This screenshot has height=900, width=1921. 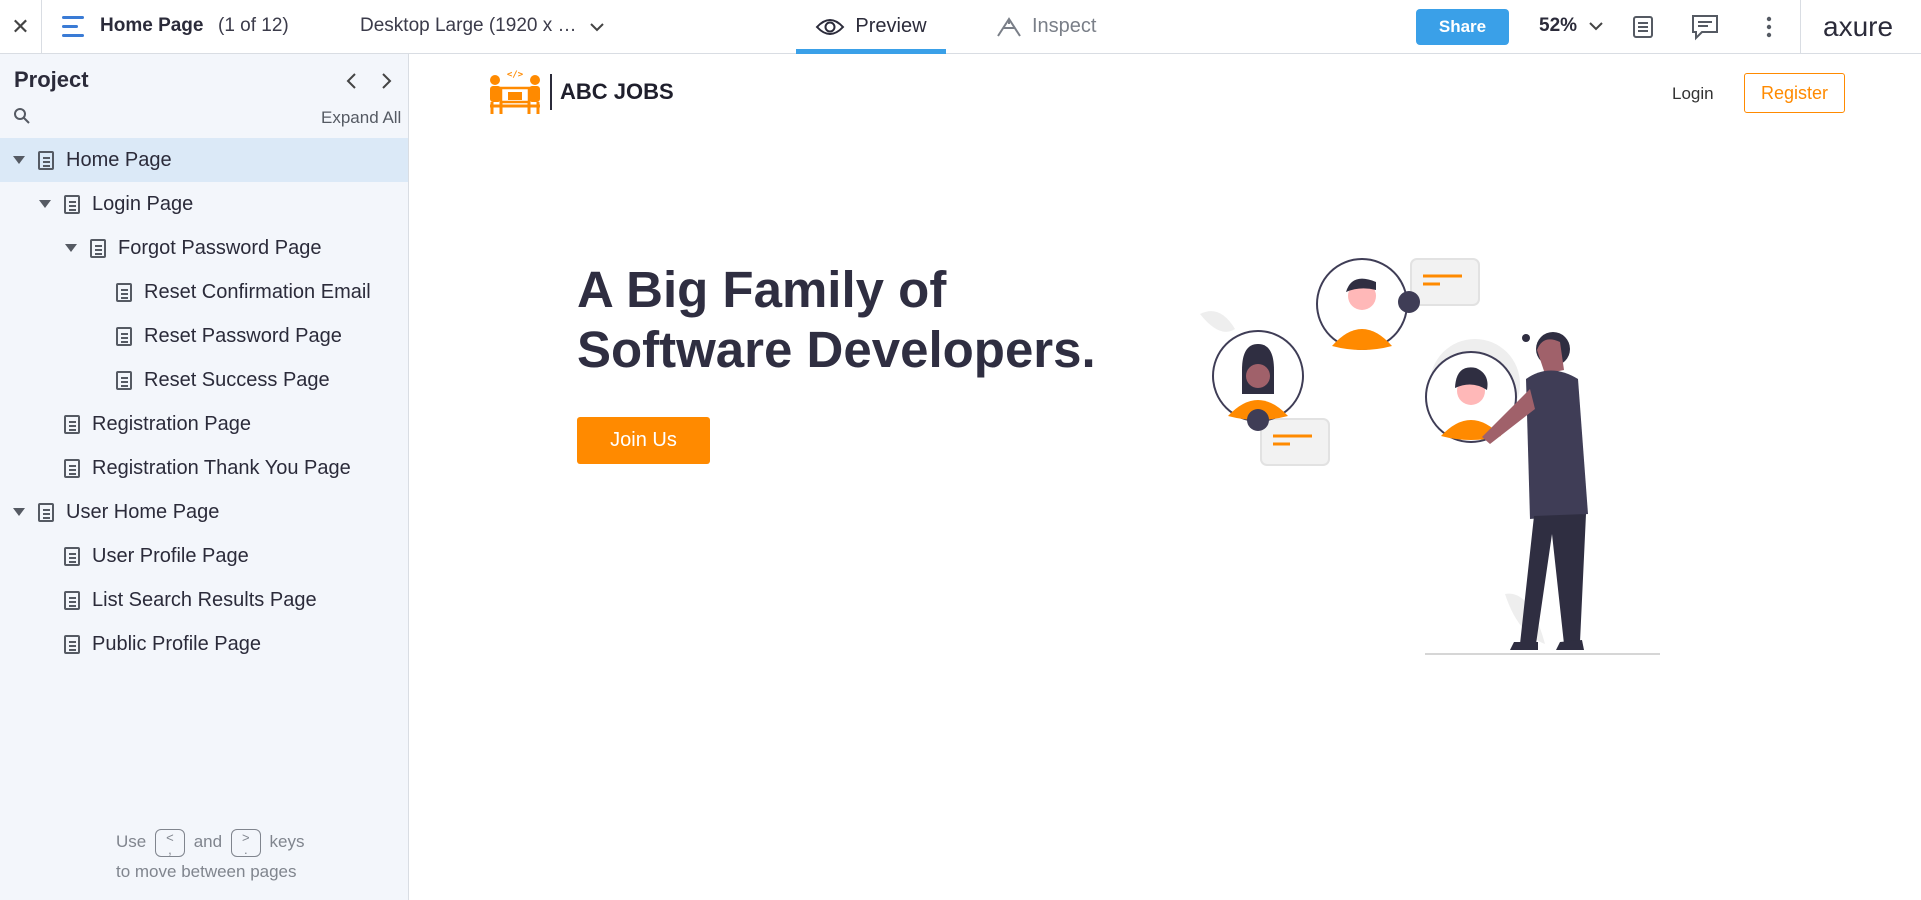 I want to click on axure-logo: axure, so click(x=1858, y=26).